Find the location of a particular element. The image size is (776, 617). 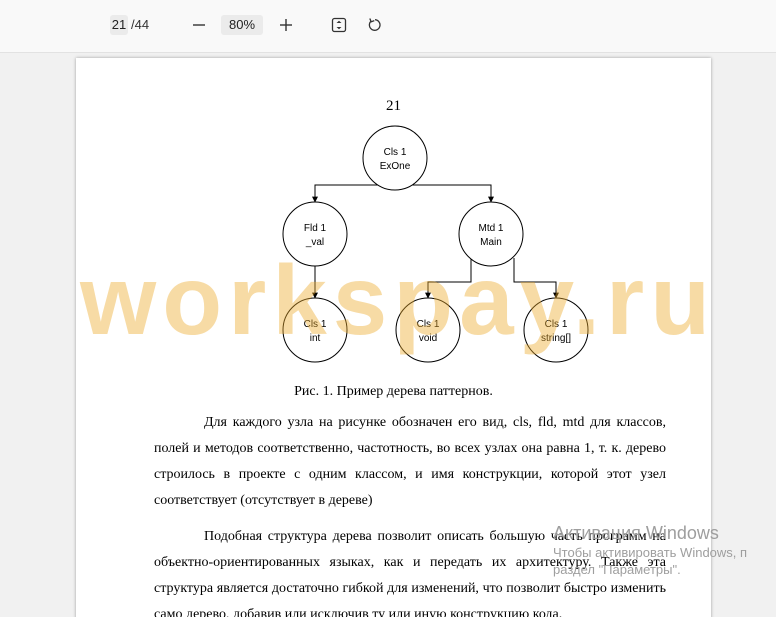

node-label-line2: int is located at coordinates (315, 338).